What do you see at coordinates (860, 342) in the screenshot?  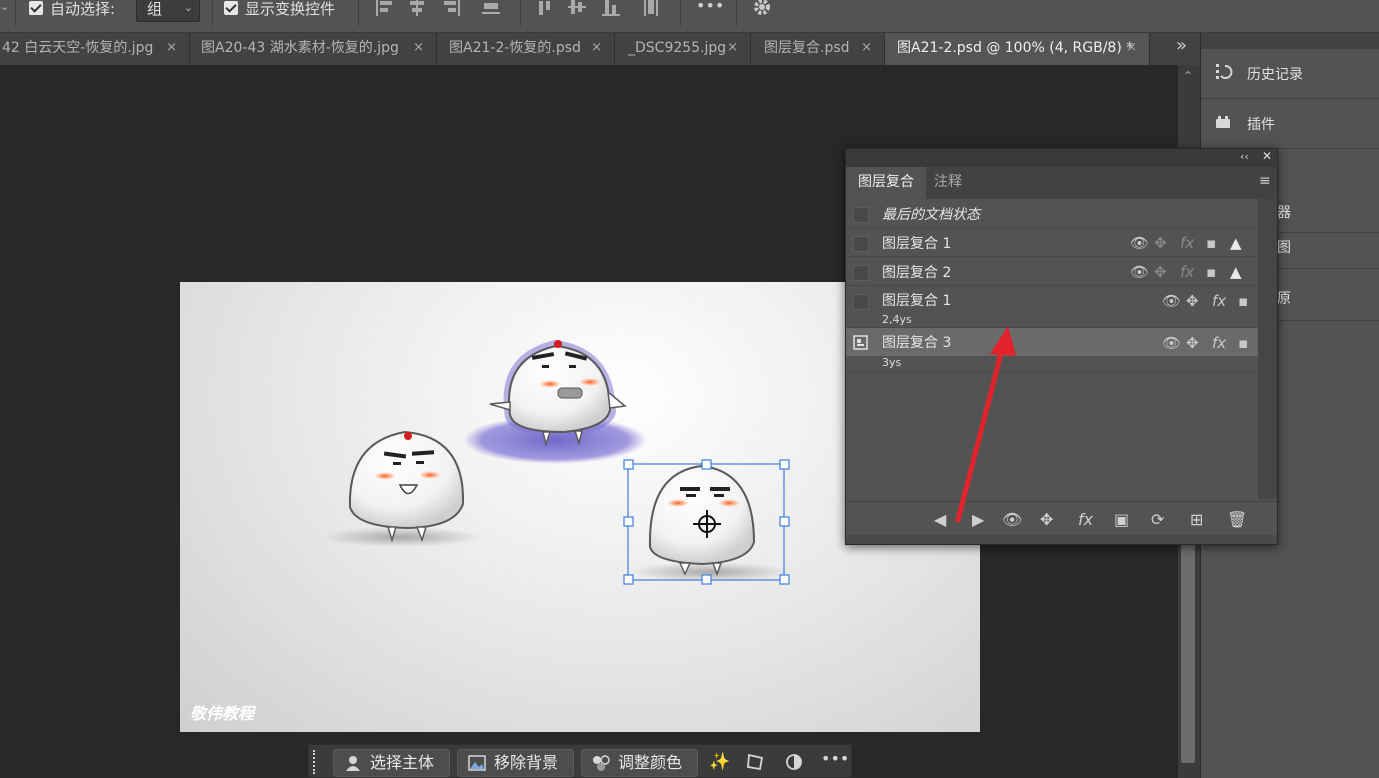 I see `current-comp-icon` at bounding box center [860, 342].